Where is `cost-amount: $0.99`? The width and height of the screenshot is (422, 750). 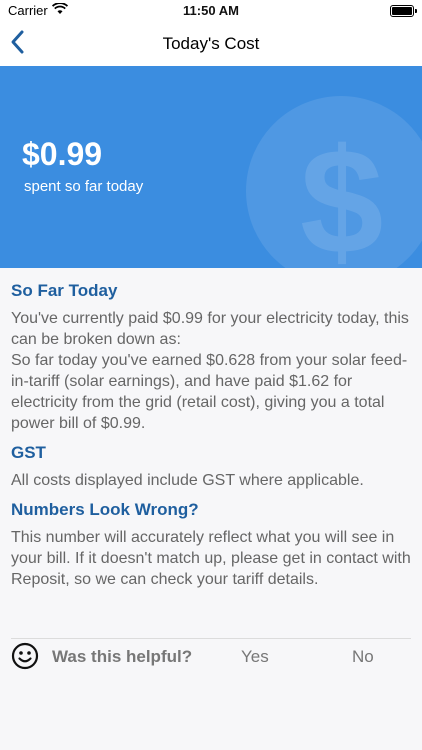
cost-amount: $0.99 is located at coordinates (62, 154).